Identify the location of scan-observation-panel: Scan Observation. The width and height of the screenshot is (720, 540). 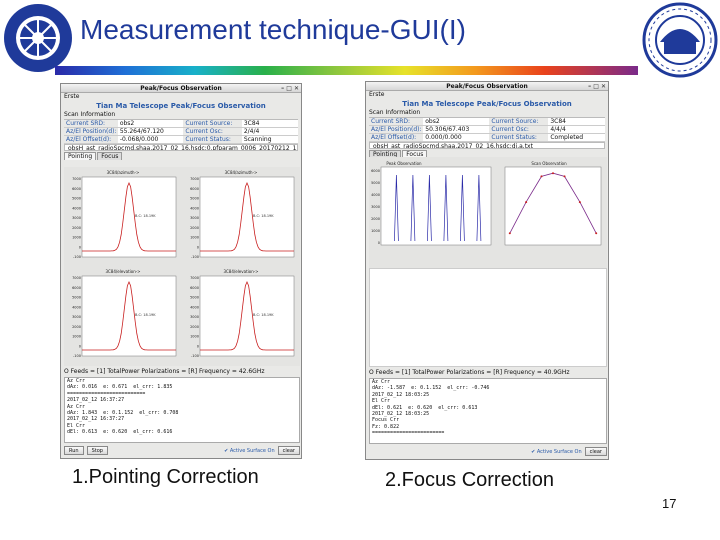
(553, 203).